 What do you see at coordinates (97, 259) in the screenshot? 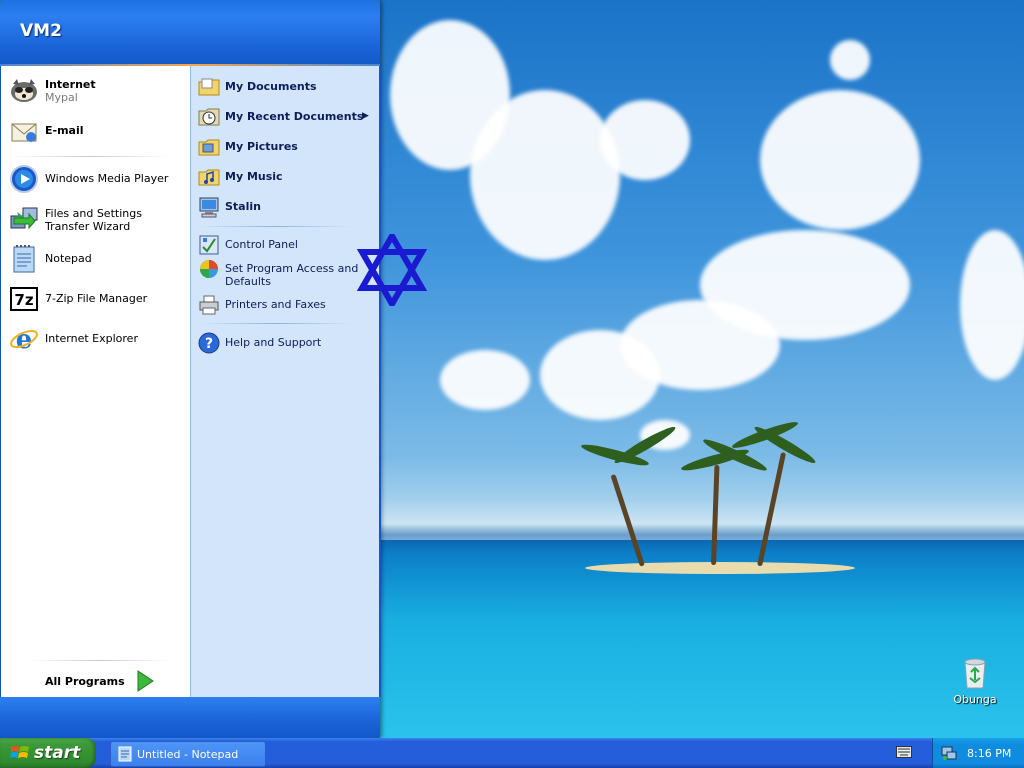
I see `recent-item-notepad: Notepad` at bounding box center [97, 259].